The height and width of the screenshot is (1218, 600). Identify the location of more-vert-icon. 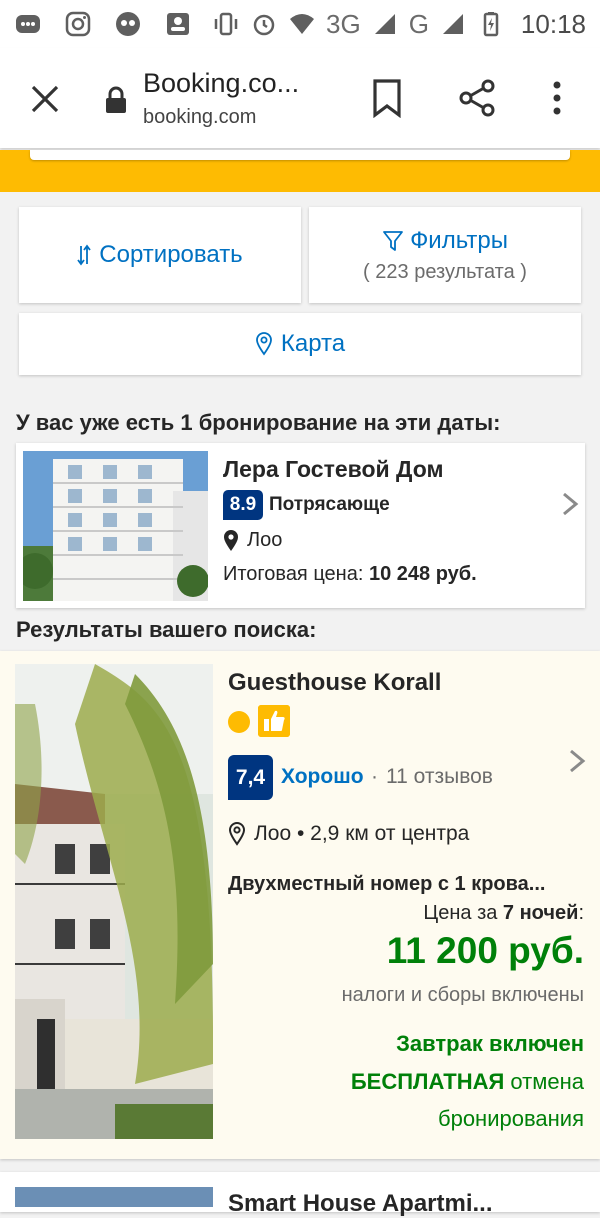
(557, 98).